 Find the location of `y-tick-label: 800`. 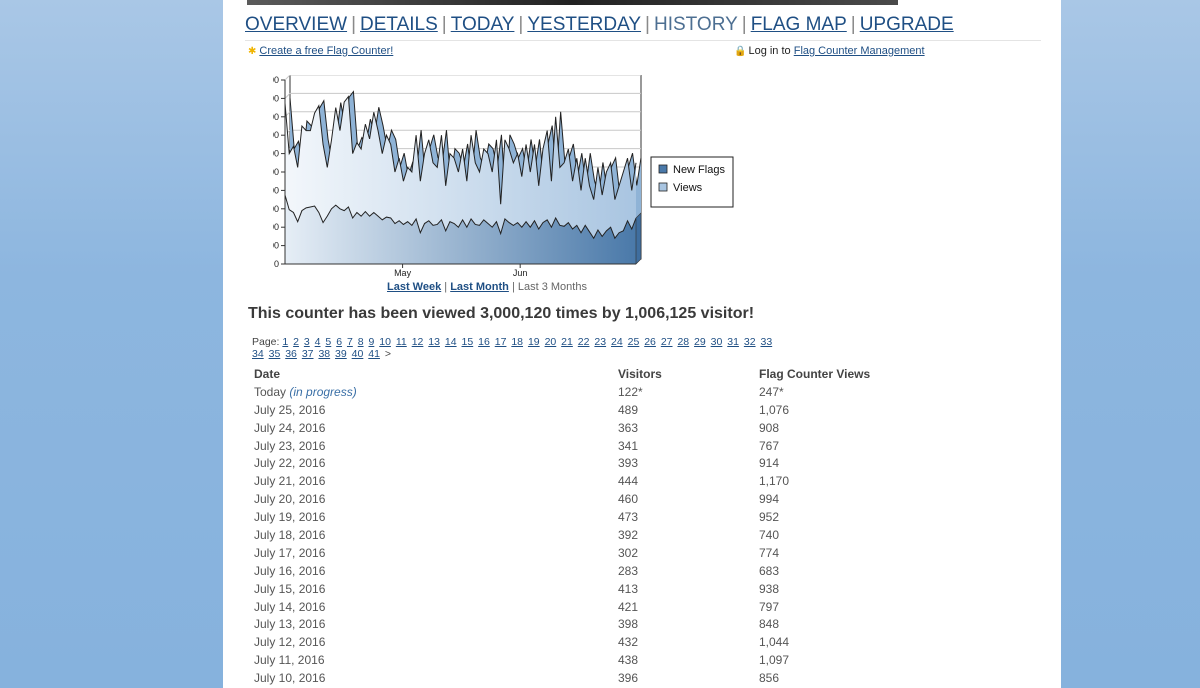

y-tick-label: 800 is located at coordinates (276, 190).